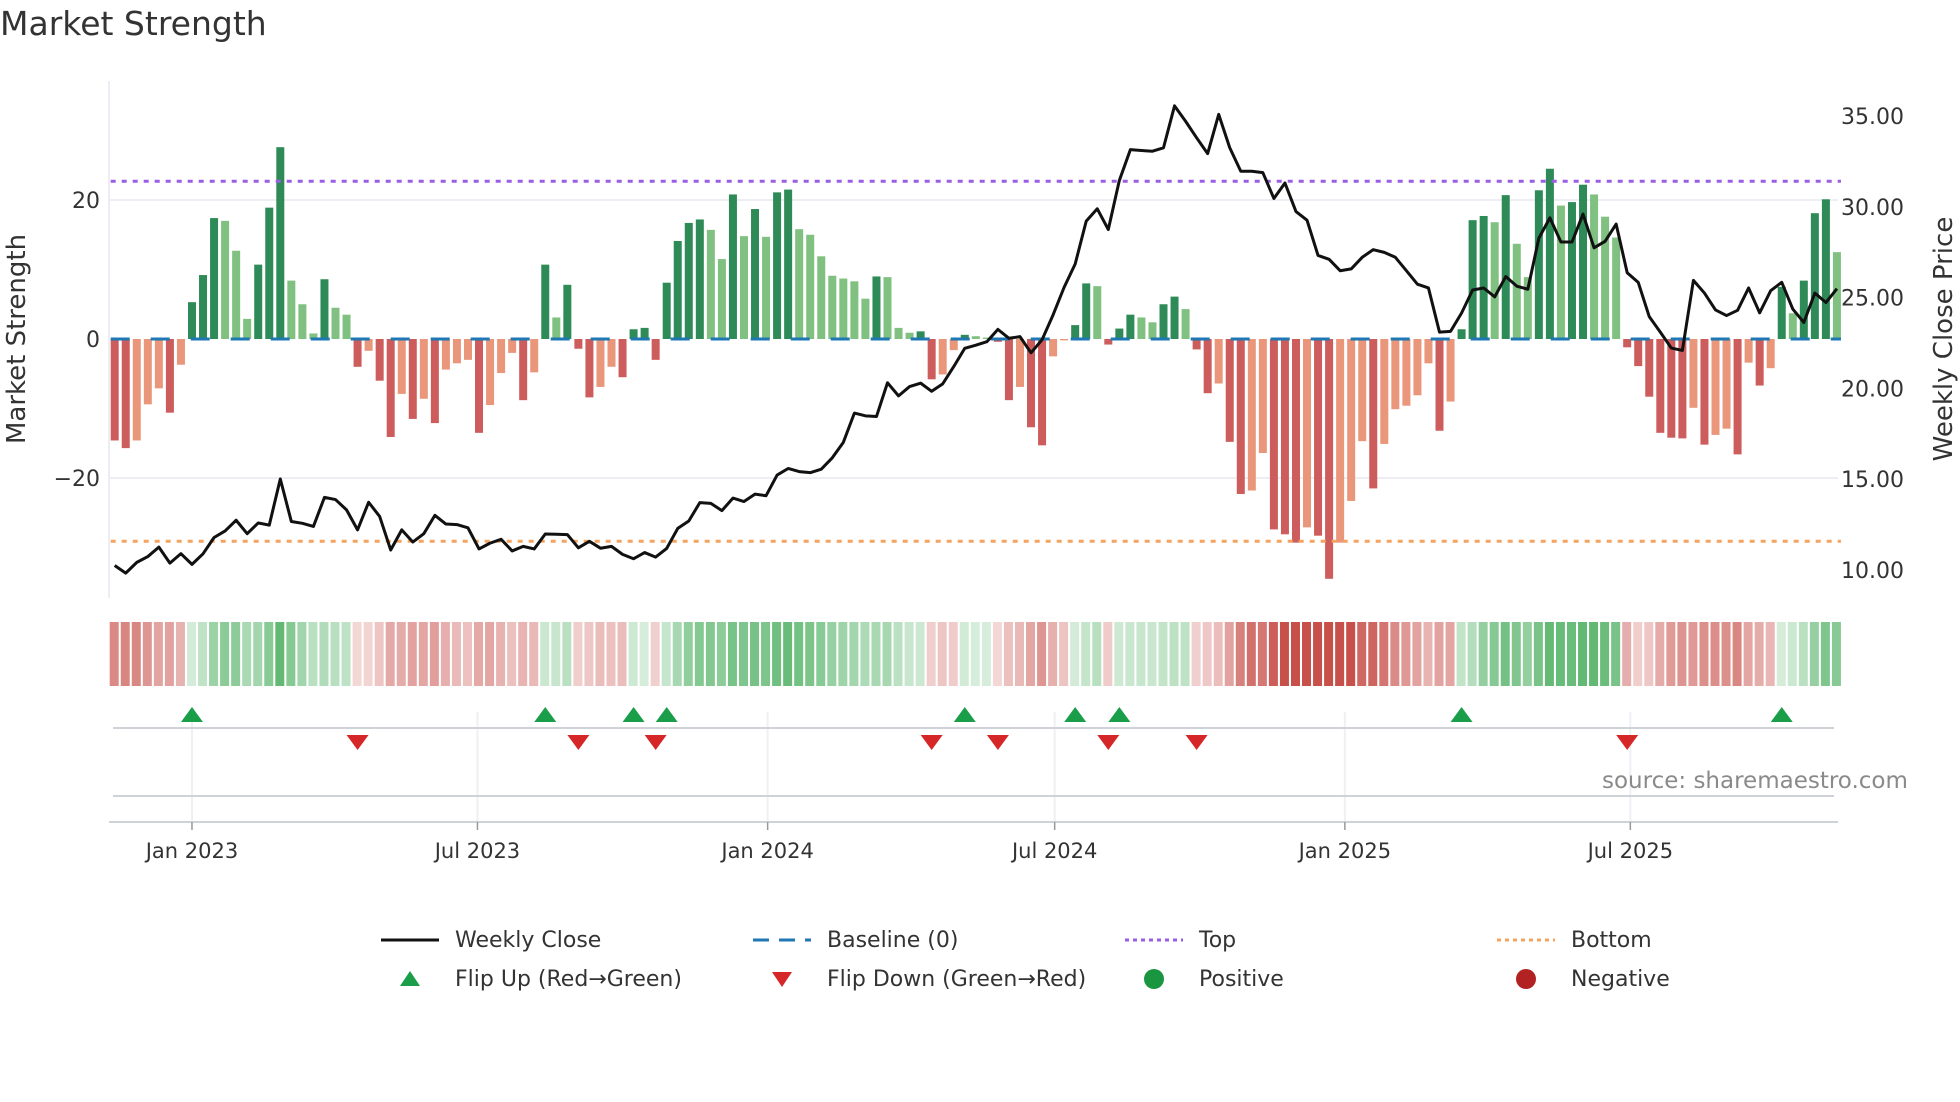 The width and height of the screenshot is (1960, 1102). Describe the element at coordinates (1872, 480) in the screenshot. I see `right-tick-label: 15.00` at that location.